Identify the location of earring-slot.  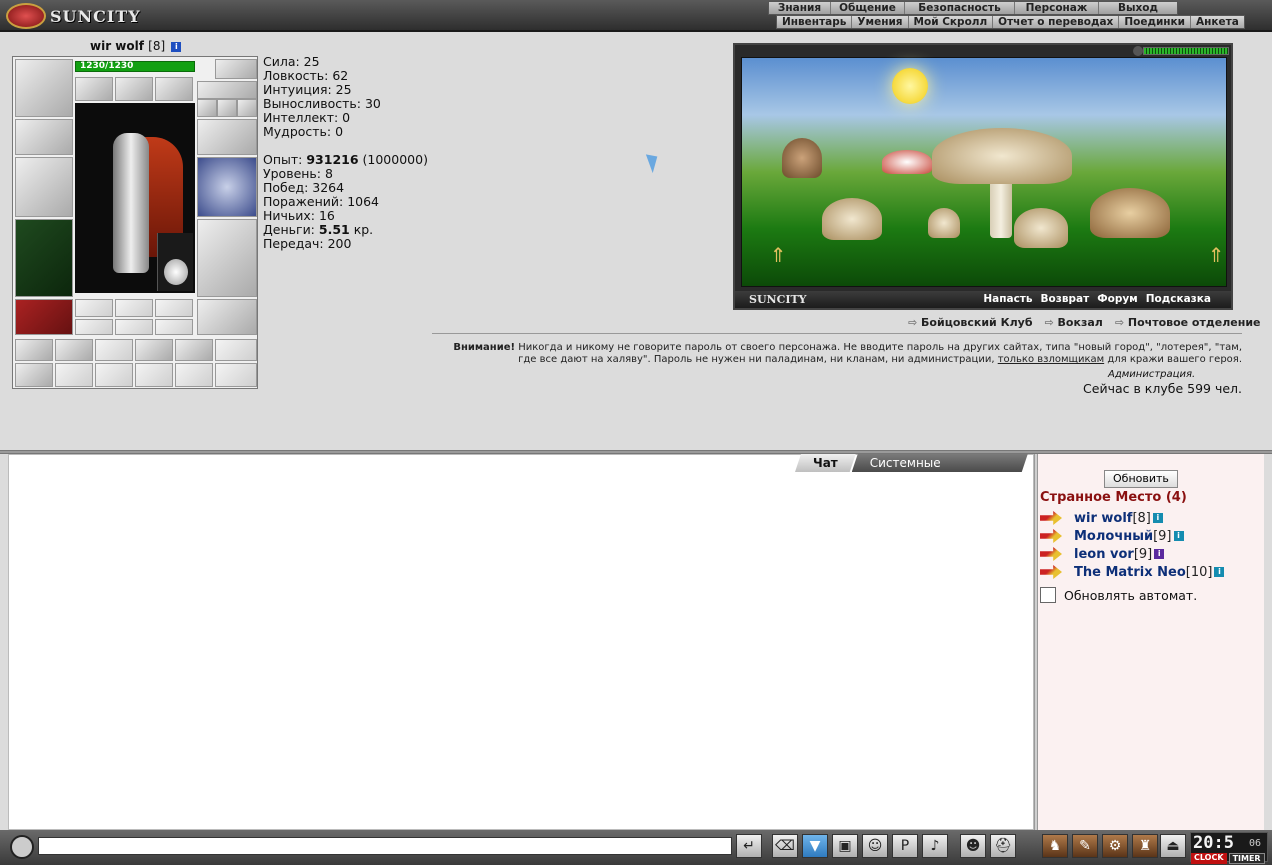
(94, 89).